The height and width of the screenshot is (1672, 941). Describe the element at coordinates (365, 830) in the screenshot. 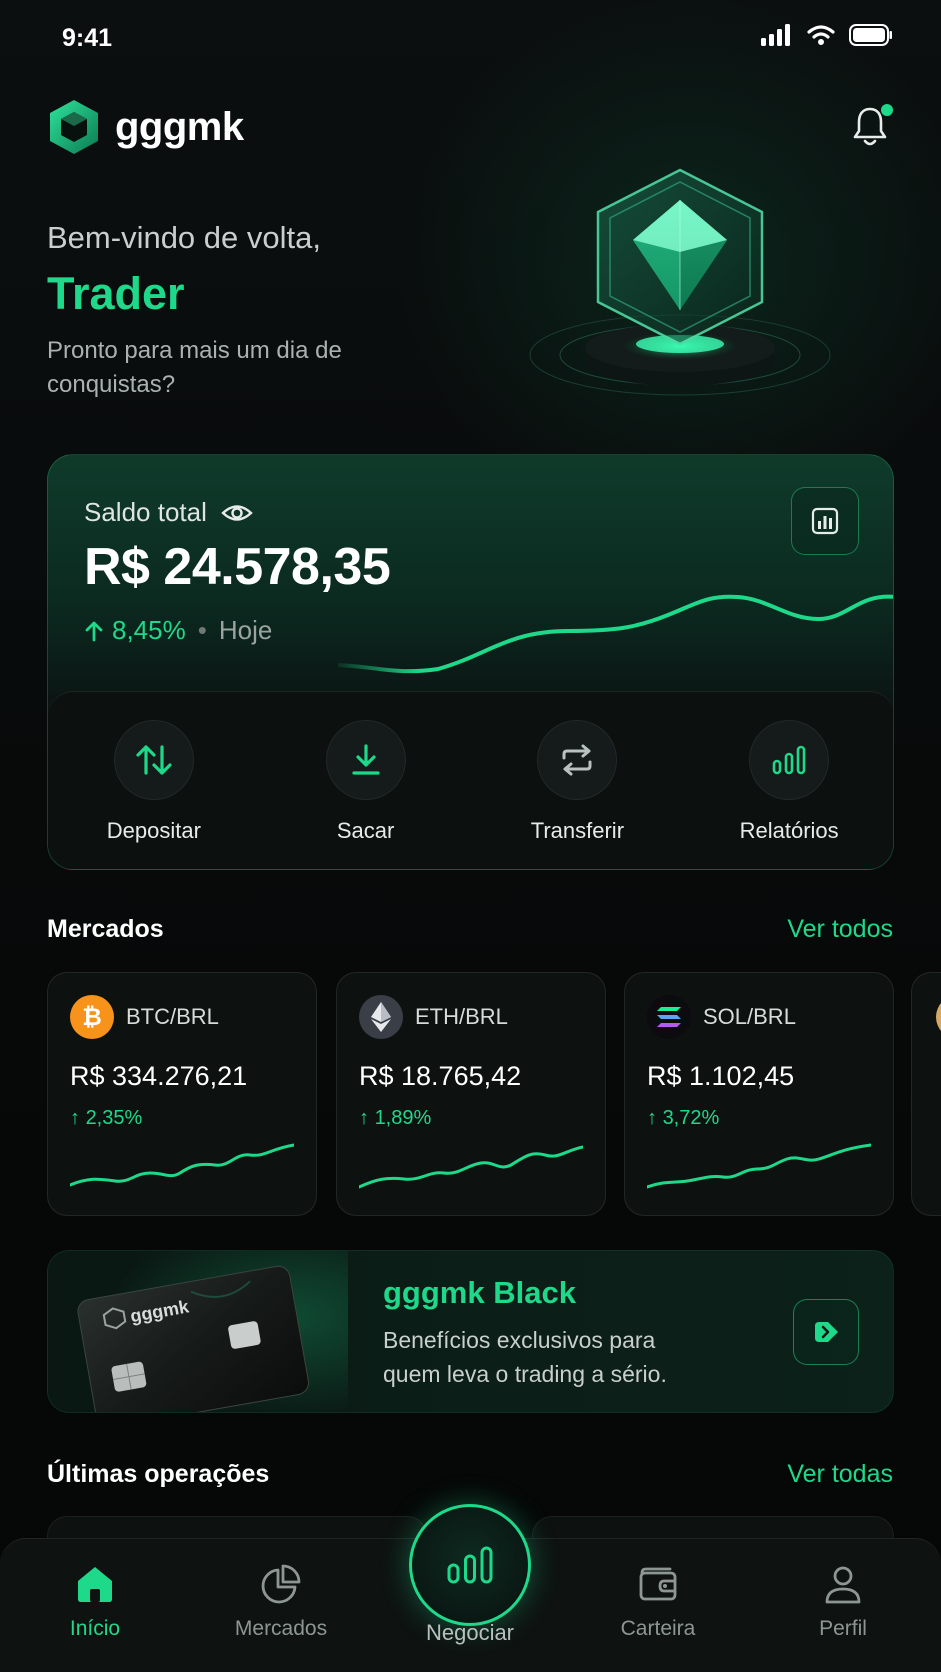

I see `action-label: Sacar` at that location.